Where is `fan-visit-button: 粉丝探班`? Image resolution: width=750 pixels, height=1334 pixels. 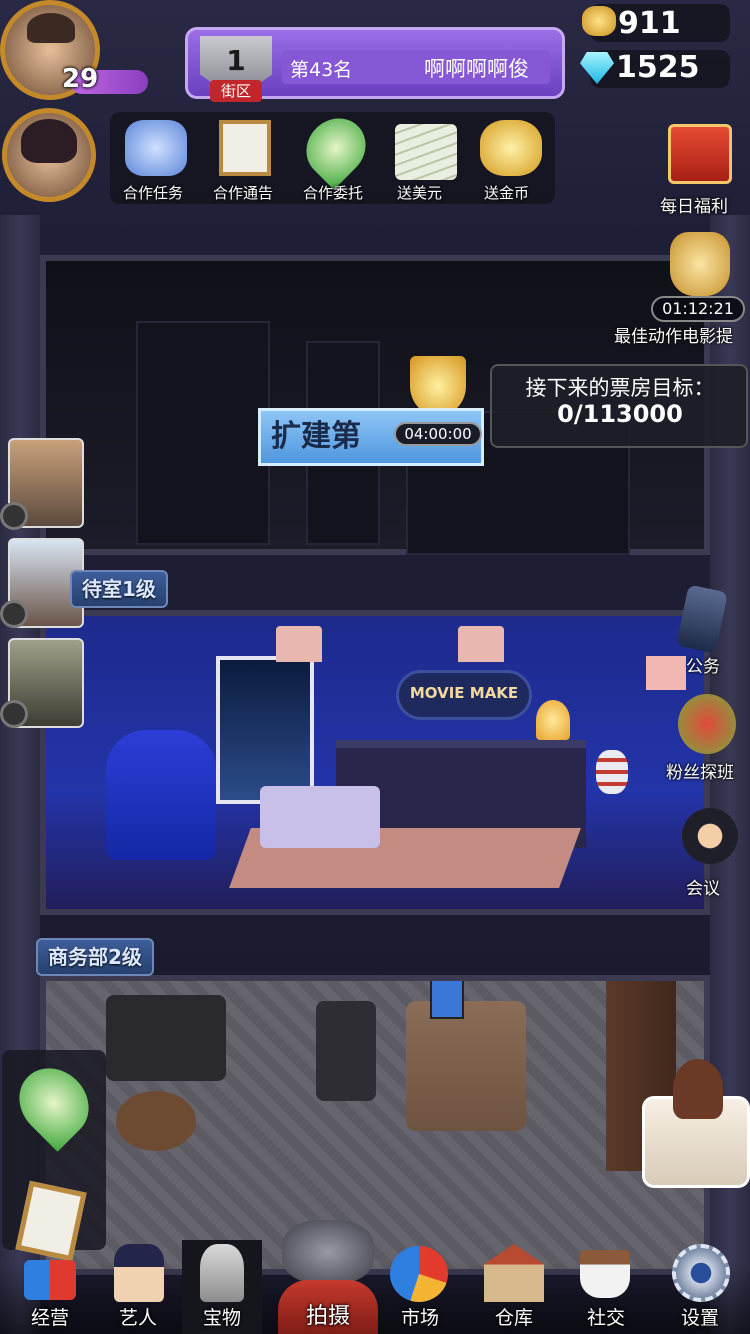
fan-visit-button: 粉丝探班 is located at coordinates (708, 739).